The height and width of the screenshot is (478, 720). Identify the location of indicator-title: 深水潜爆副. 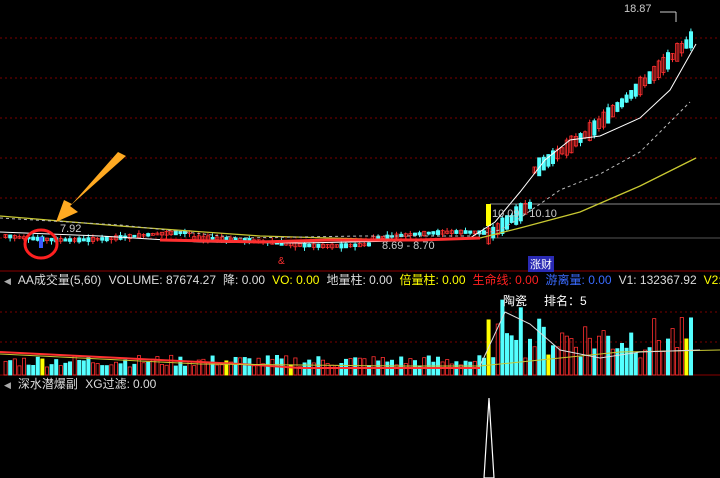
(47, 384).